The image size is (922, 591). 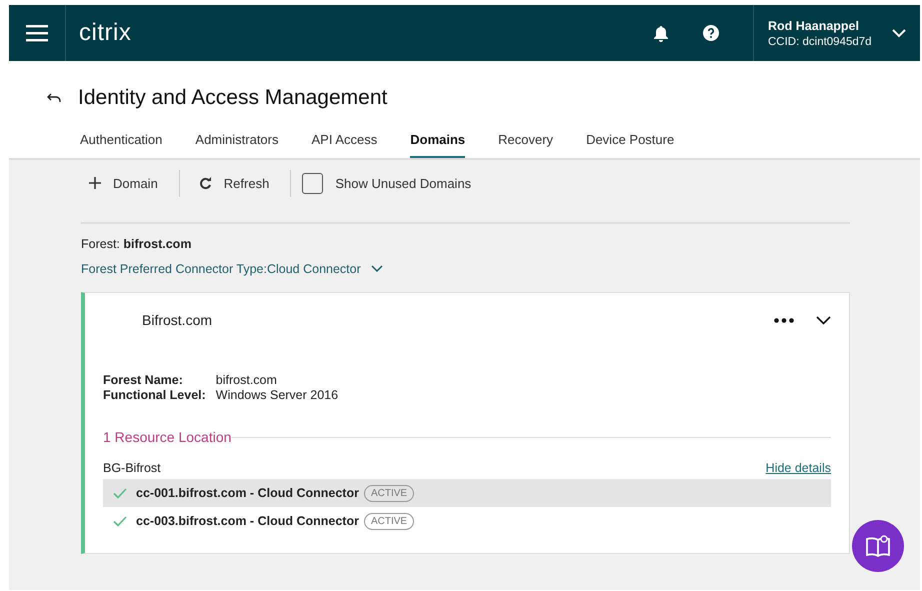 I want to click on back-arrow-icon, so click(x=54, y=98).